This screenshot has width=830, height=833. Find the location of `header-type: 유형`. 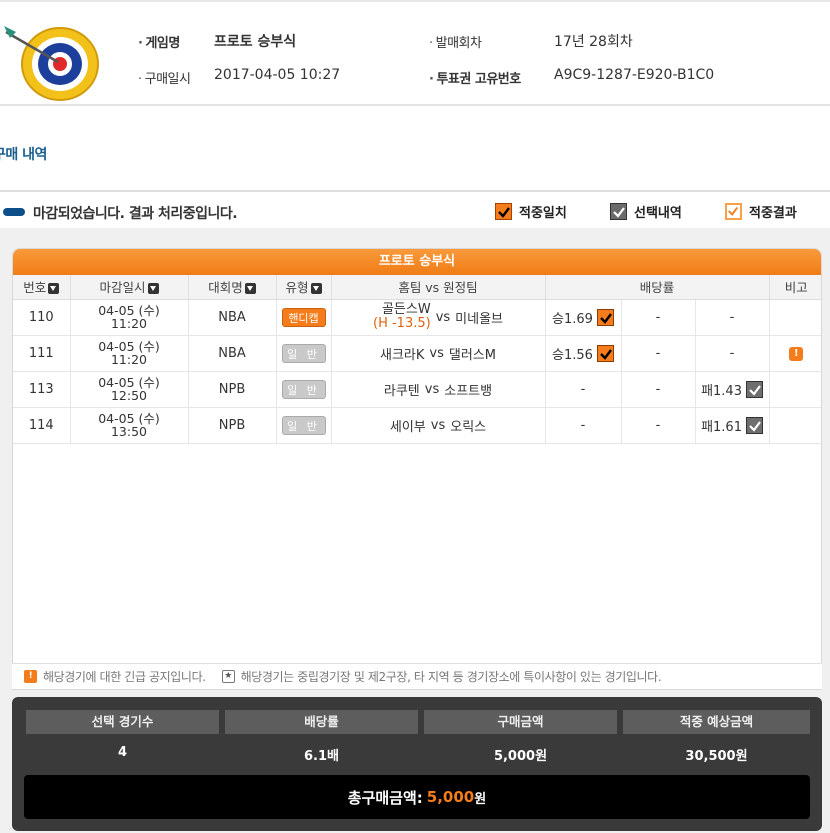

header-type: 유형 is located at coordinates (304, 287).